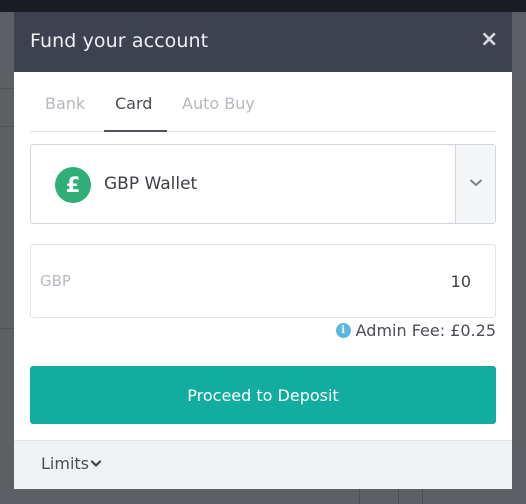  What do you see at coordinates (263, 281) in the screenshot?
I see `amount-field: GBP` at bounding box center [263, 281].